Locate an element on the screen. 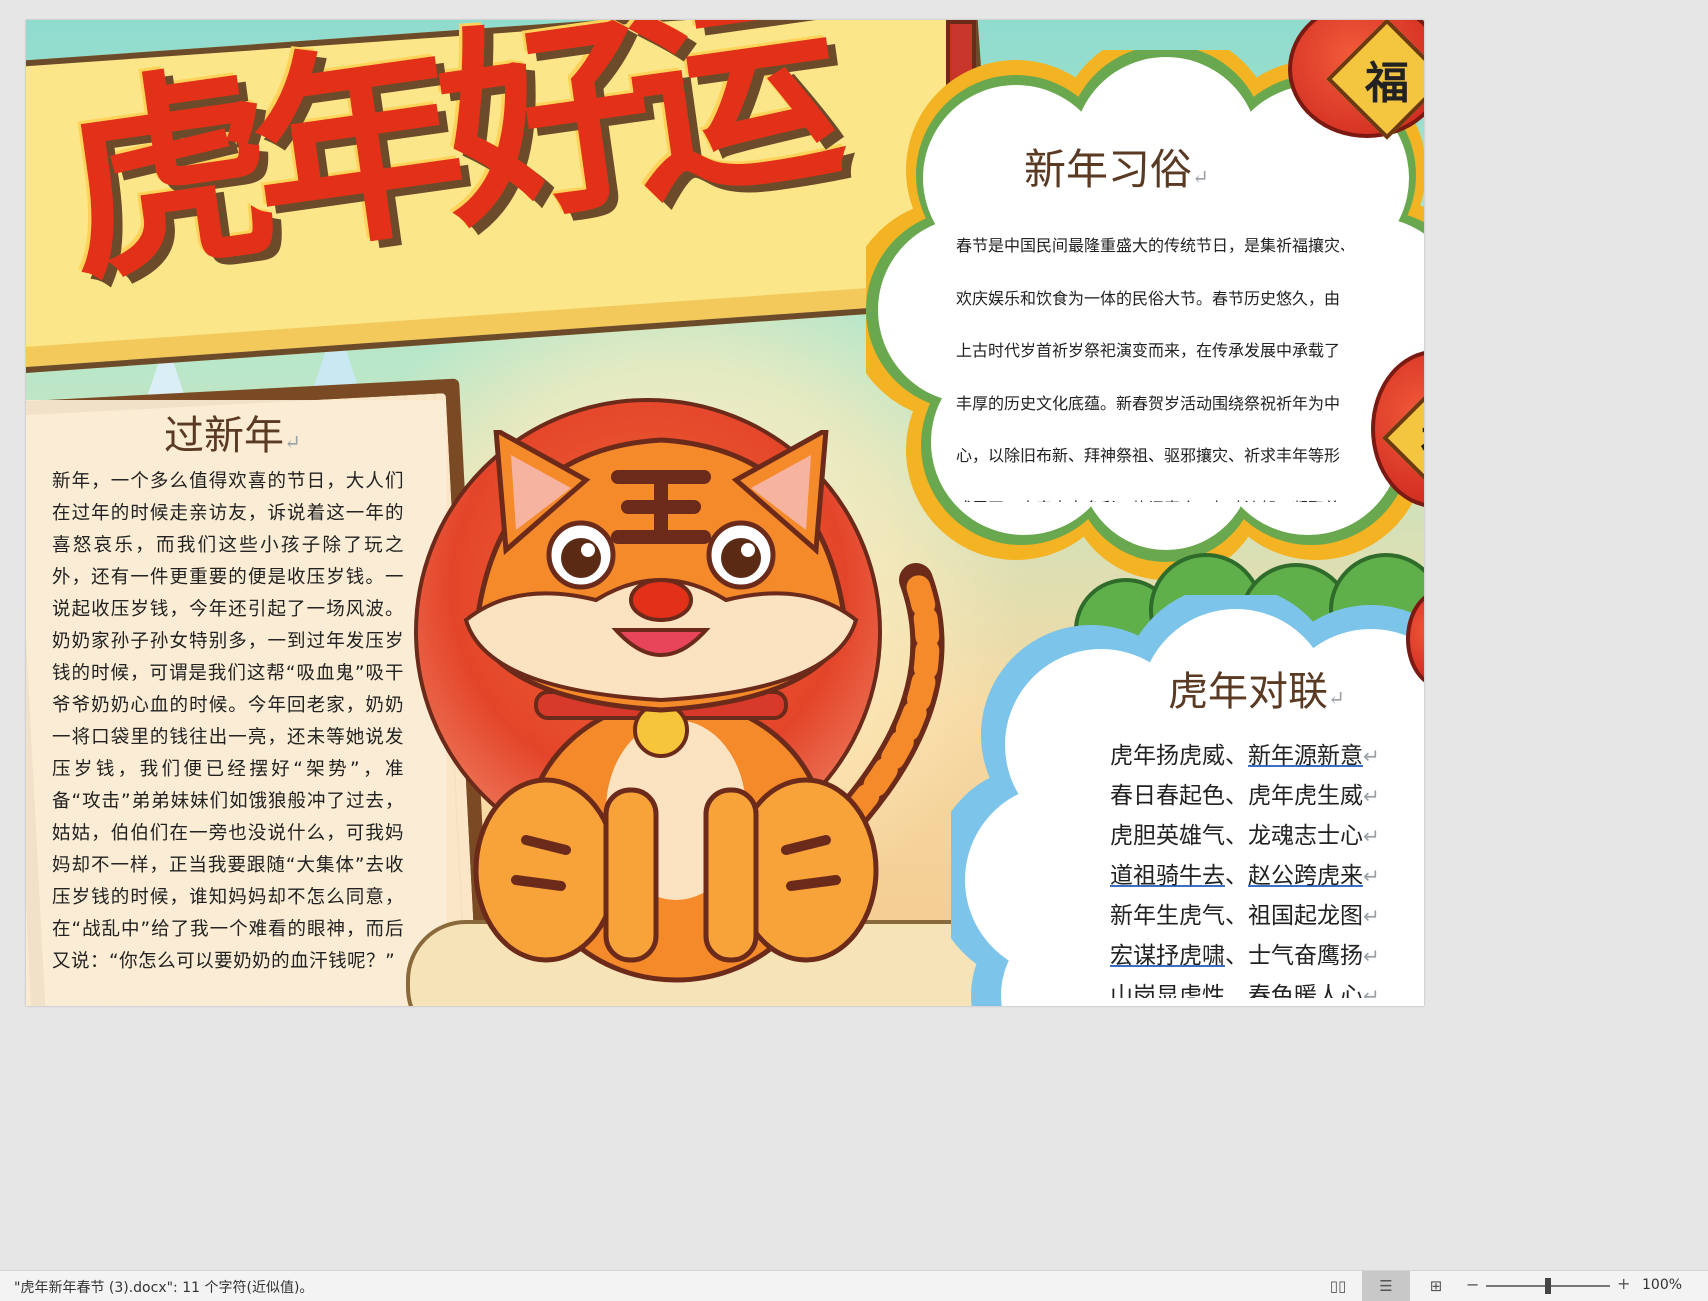 The image size is (1708, 1301). customs-line: 丰厚的历史文化底蕴。新春贺岁活动围绕祭祝祈年为中 is located at coordinates (1148, 403).